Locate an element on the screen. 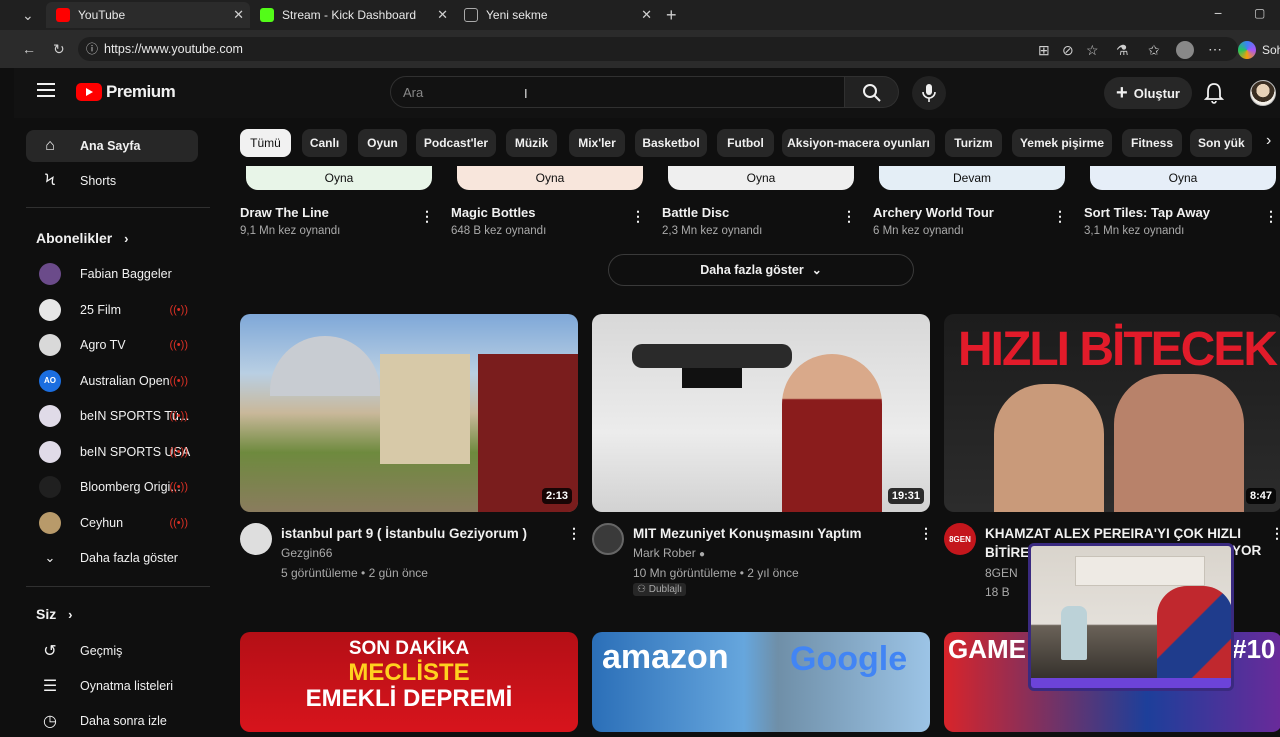 This screenshot has height=737, width=1280. game-title: Archery World Tour is located at coordinates (933, 212).